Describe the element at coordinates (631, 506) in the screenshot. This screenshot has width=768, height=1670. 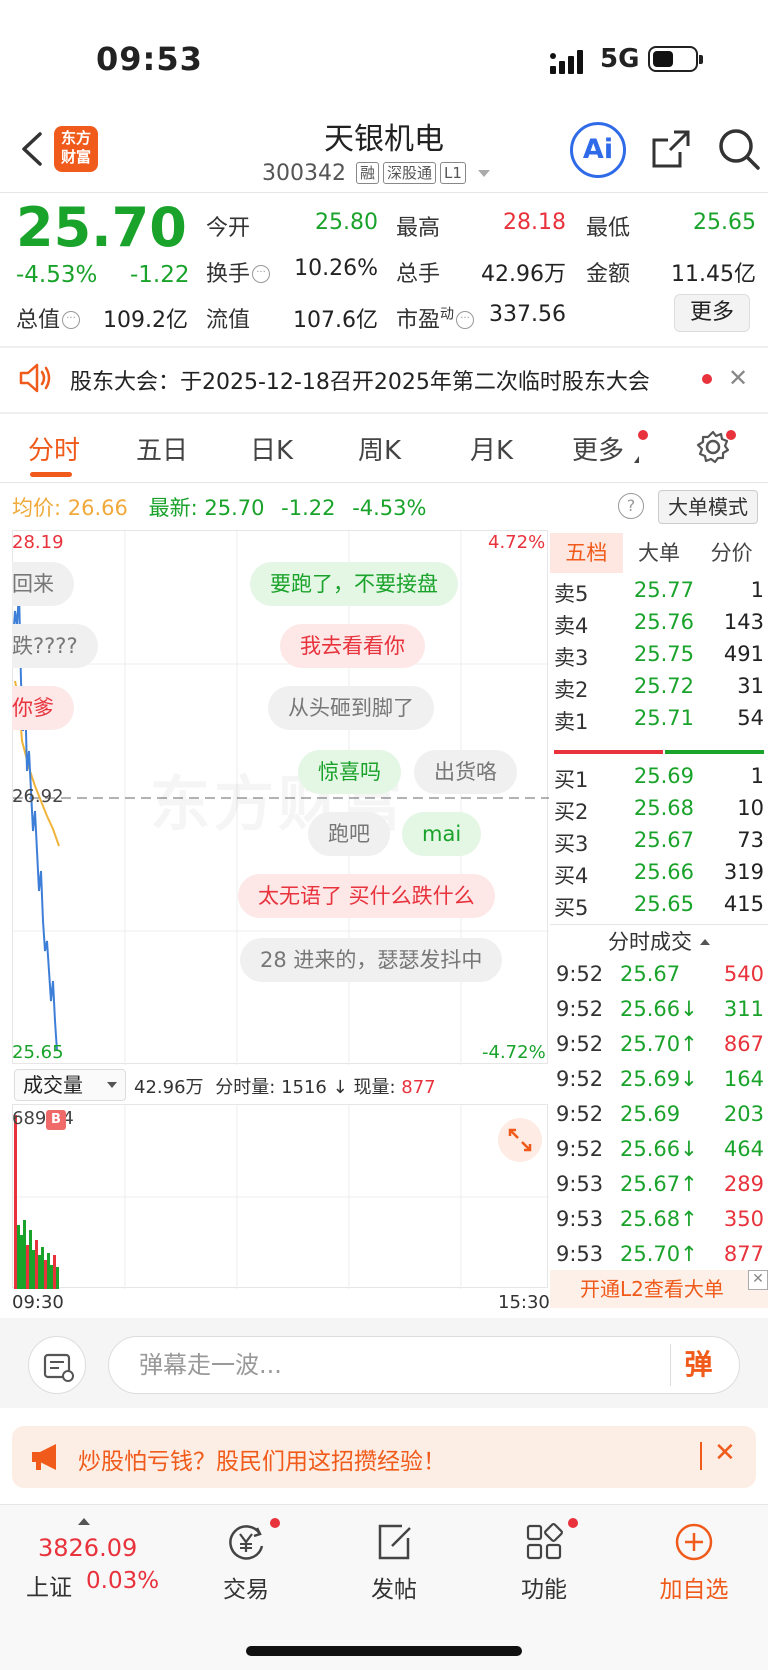
I see `help-icon: ?` at that location.